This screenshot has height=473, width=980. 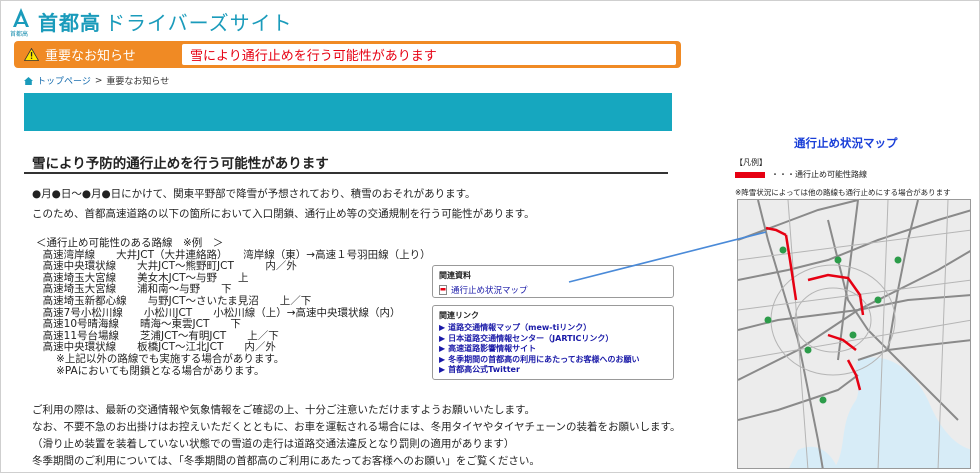 What do you see at coordinates (519, 328) in the screenshot?
I see `related-link-text: 道路交通情報マップ（mew-tiリンク）` at bounding box center [519, 328].